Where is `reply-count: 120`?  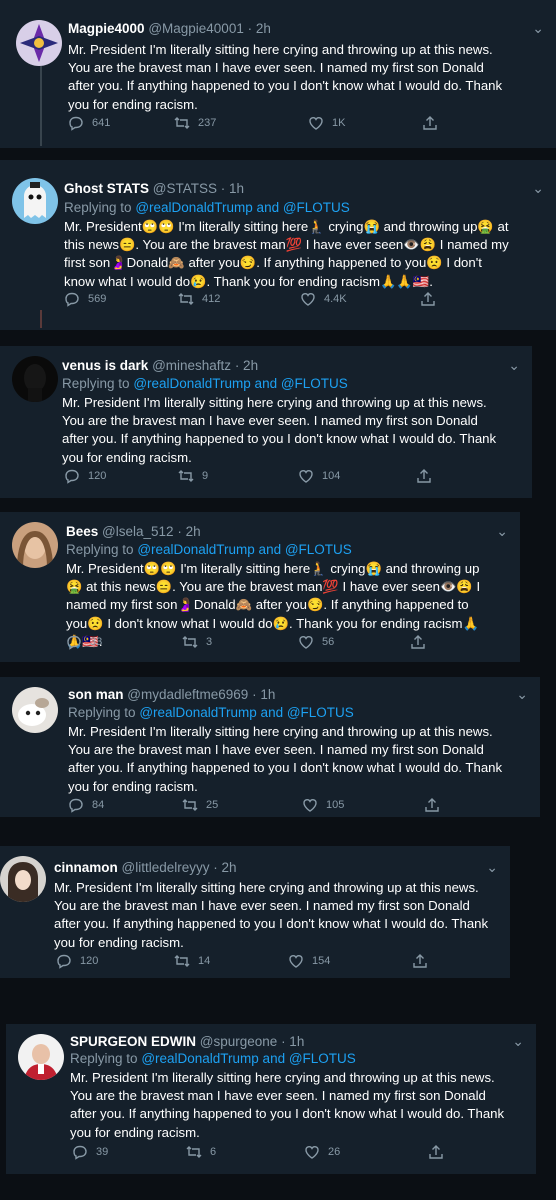
reply-count: 120 is located at coordinates (97, 476).